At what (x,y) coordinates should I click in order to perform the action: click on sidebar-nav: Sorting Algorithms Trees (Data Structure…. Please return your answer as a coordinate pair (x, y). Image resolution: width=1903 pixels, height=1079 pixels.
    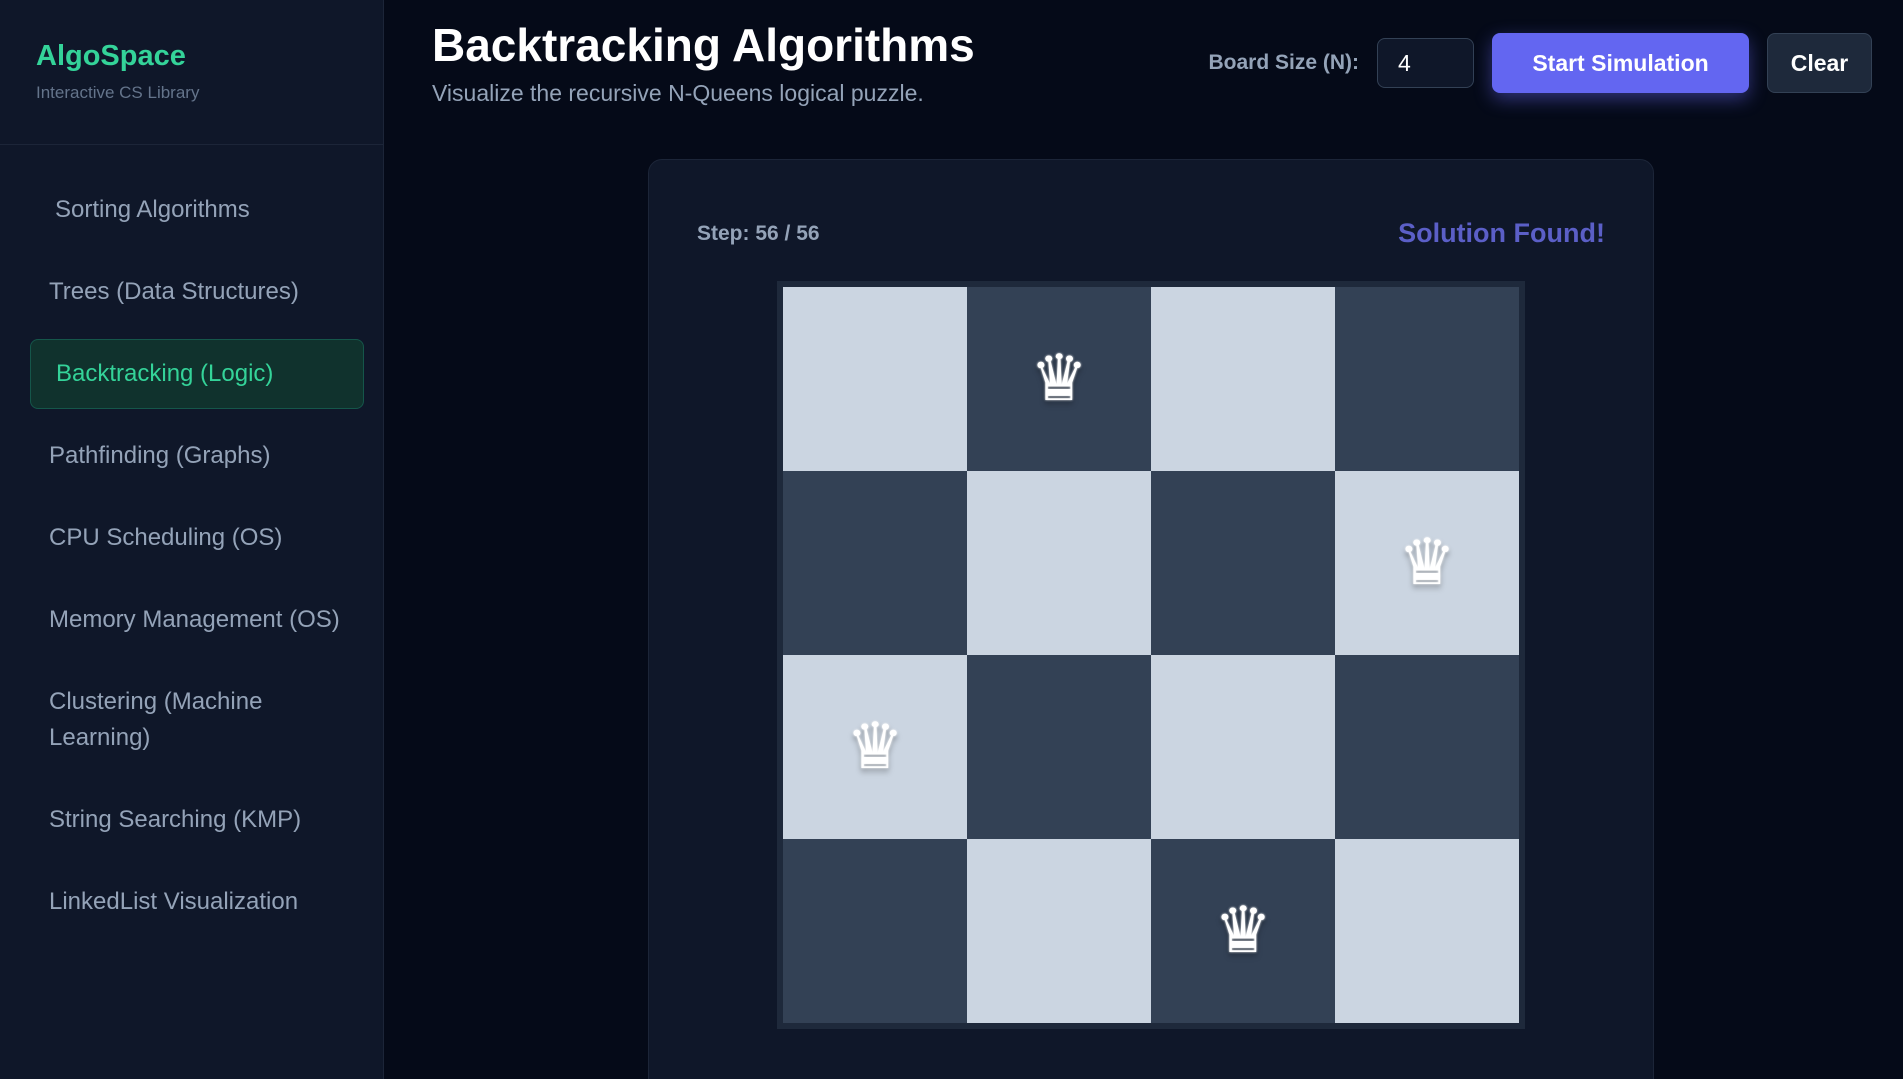
    Looking at the image, I should click on (191, 541).